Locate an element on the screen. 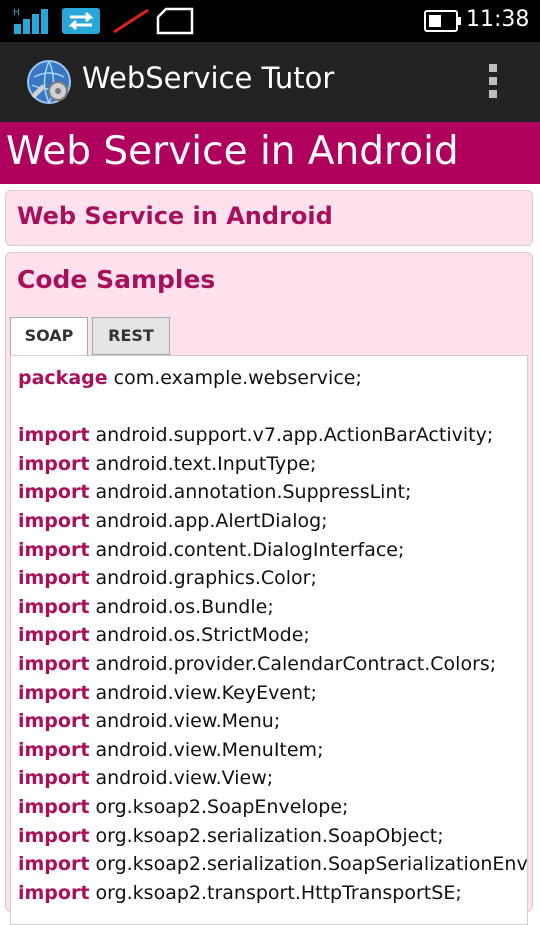 The image size is (540, 925). signal-icon: H is located at coordinates (30, 21).